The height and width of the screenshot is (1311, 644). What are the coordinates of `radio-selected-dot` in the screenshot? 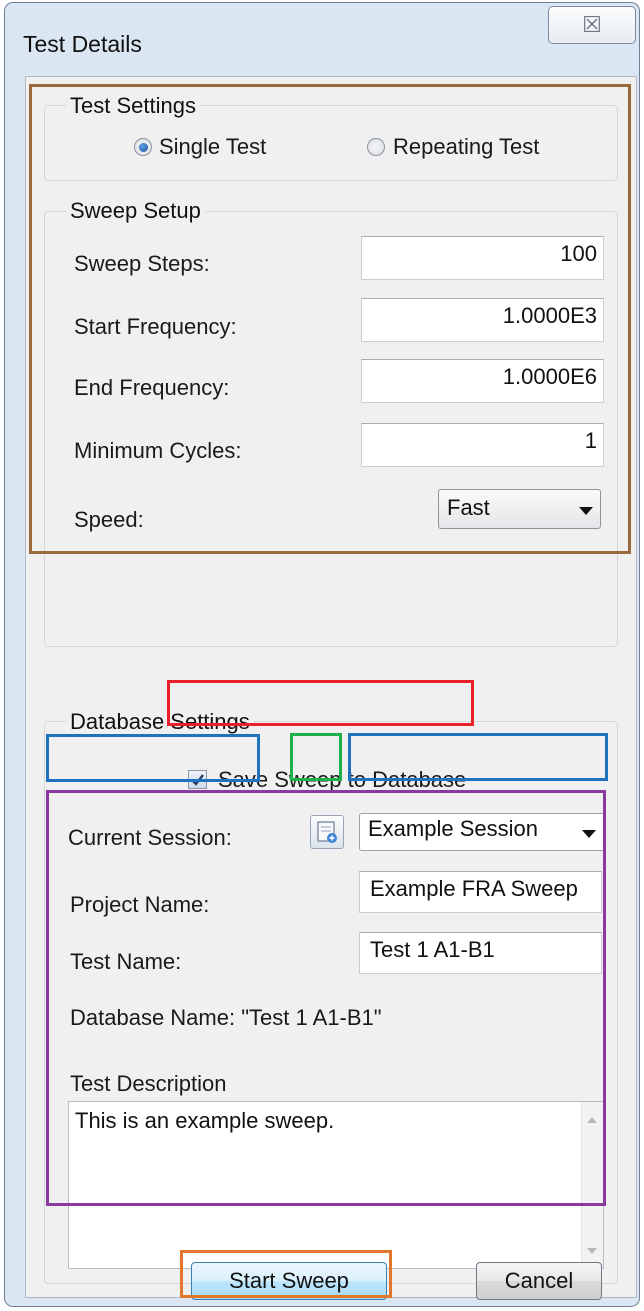 It's located at (143, 147).